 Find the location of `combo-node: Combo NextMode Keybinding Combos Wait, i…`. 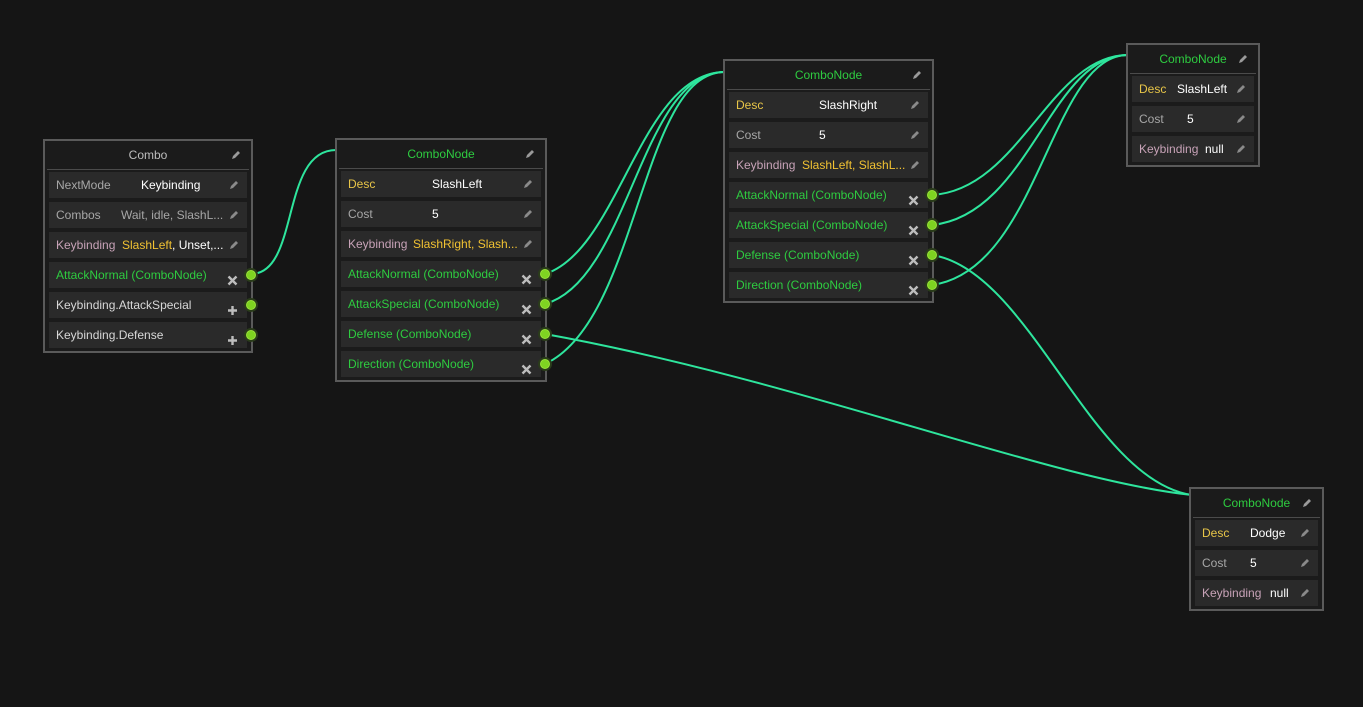

combo-node: Combo NextMode Keybinding Combos Wait, i… is located at coordinates (150, 246).